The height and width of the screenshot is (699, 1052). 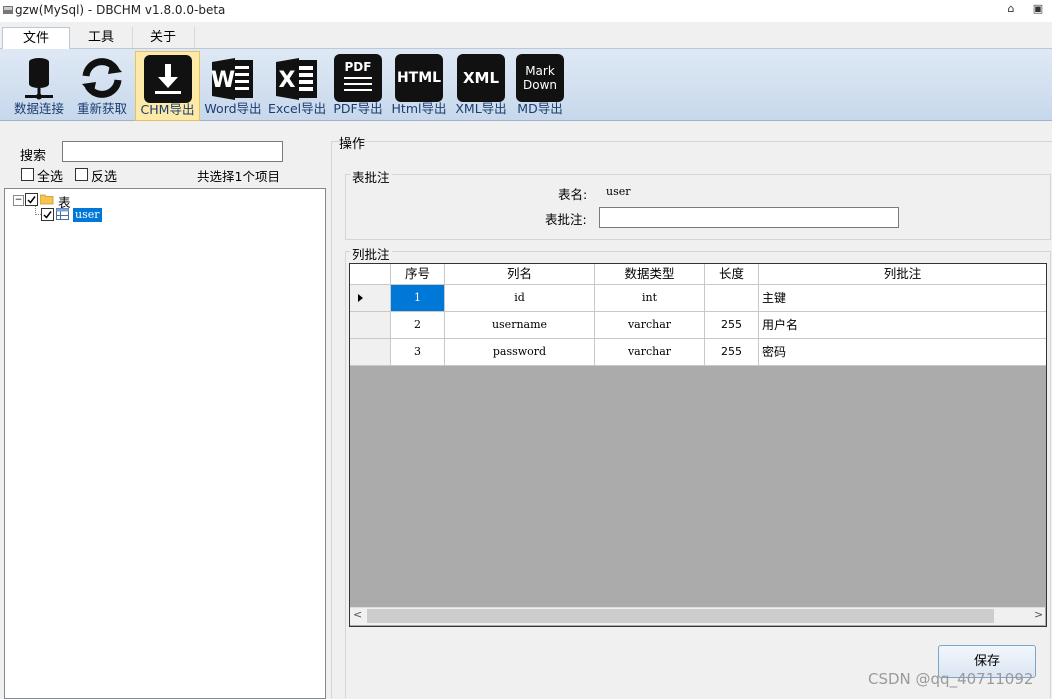 I want to click on grid-header-name: 列名, so click(x=520, y=274).